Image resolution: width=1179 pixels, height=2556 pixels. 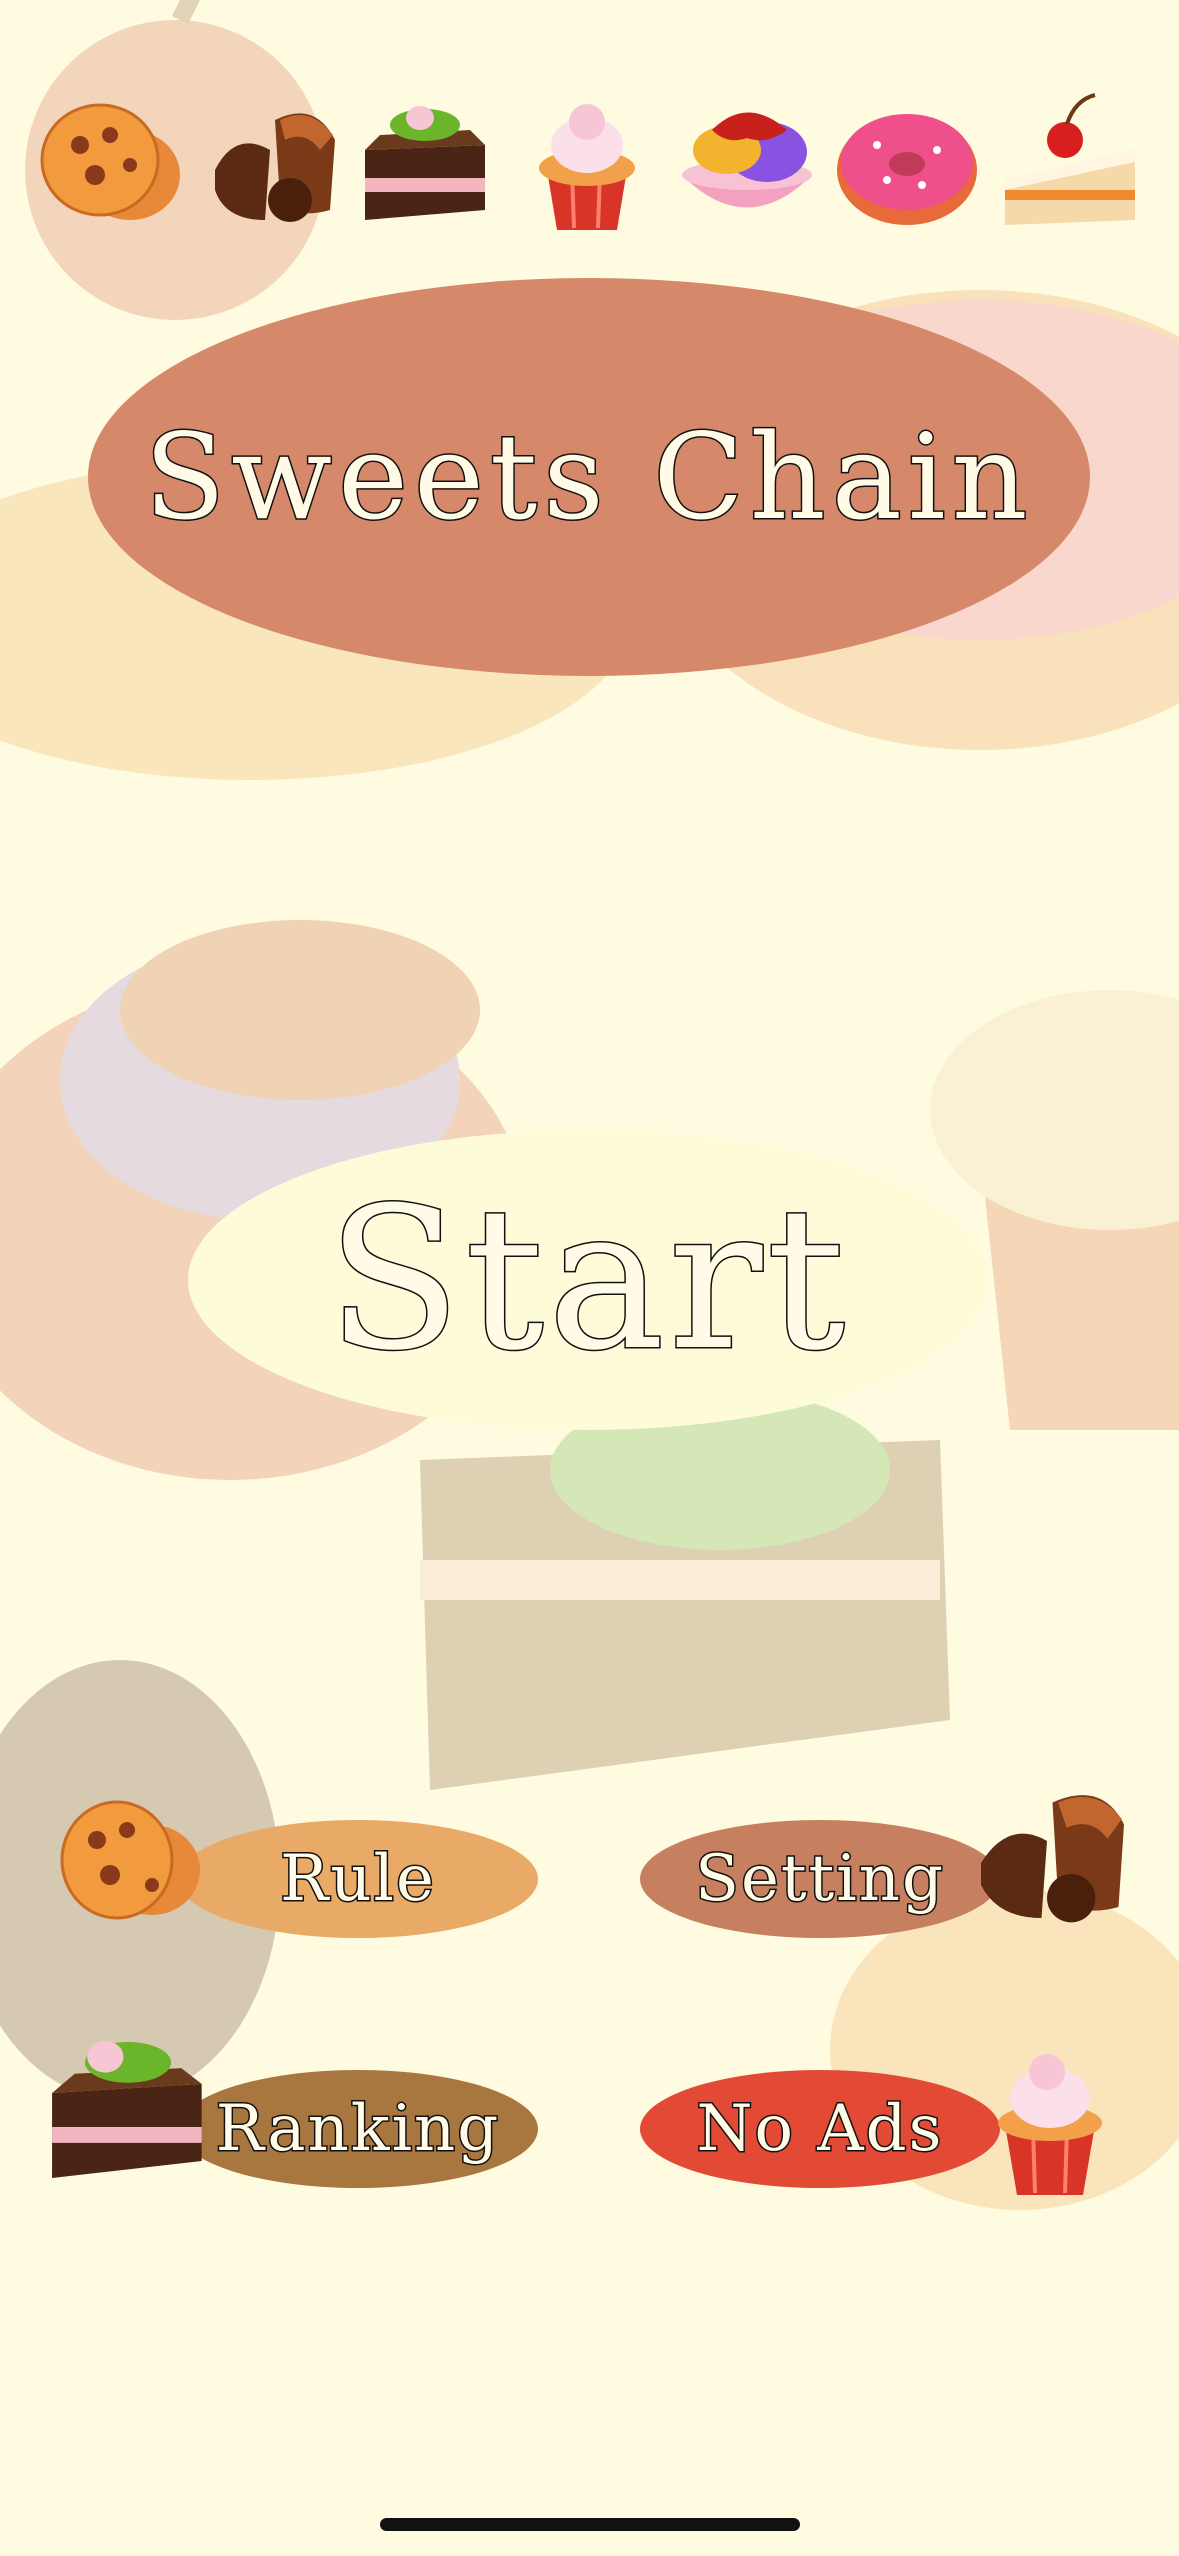 I want to click on no-ads-label: No Ads, so click(x=819, y=2129).